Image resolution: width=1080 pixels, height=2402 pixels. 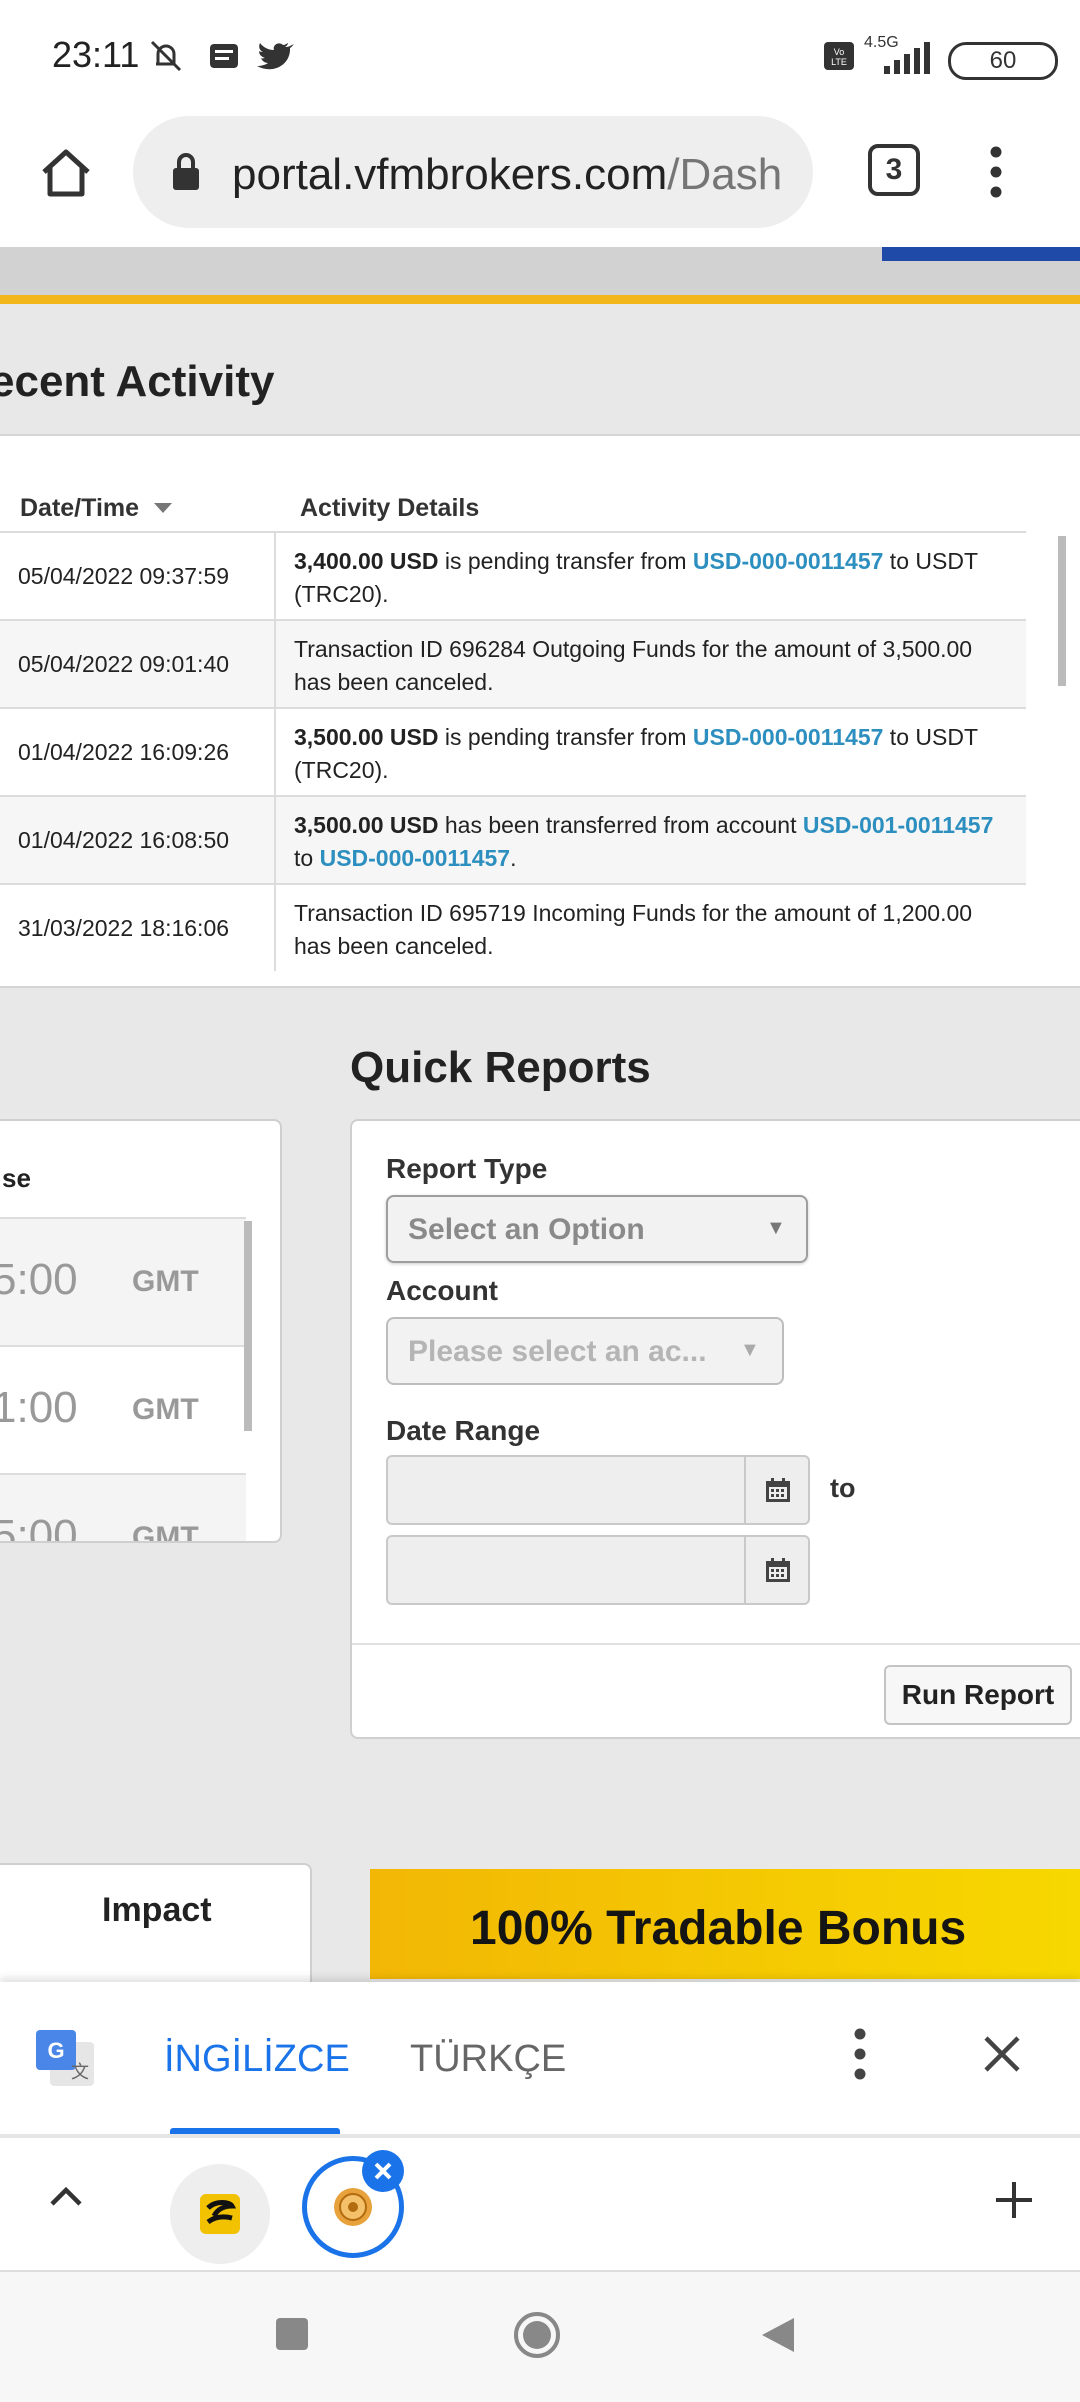 What do you see at coordinates (124, 576) in the screenshot?
I see `row-date: 05/04/2022 09:37:59` at bounding box center [124, 576].